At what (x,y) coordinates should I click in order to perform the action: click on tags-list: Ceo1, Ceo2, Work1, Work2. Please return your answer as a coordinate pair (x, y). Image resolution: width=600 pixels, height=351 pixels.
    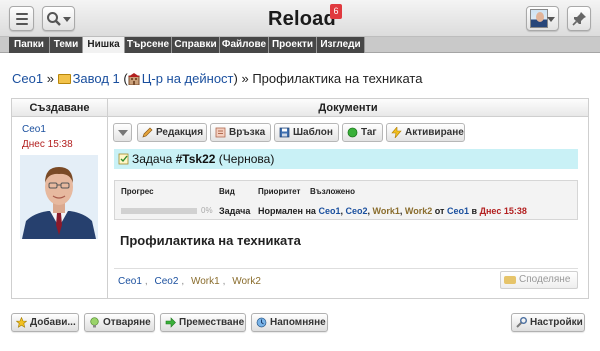
    Looking at the image, I should click on (189, 281).